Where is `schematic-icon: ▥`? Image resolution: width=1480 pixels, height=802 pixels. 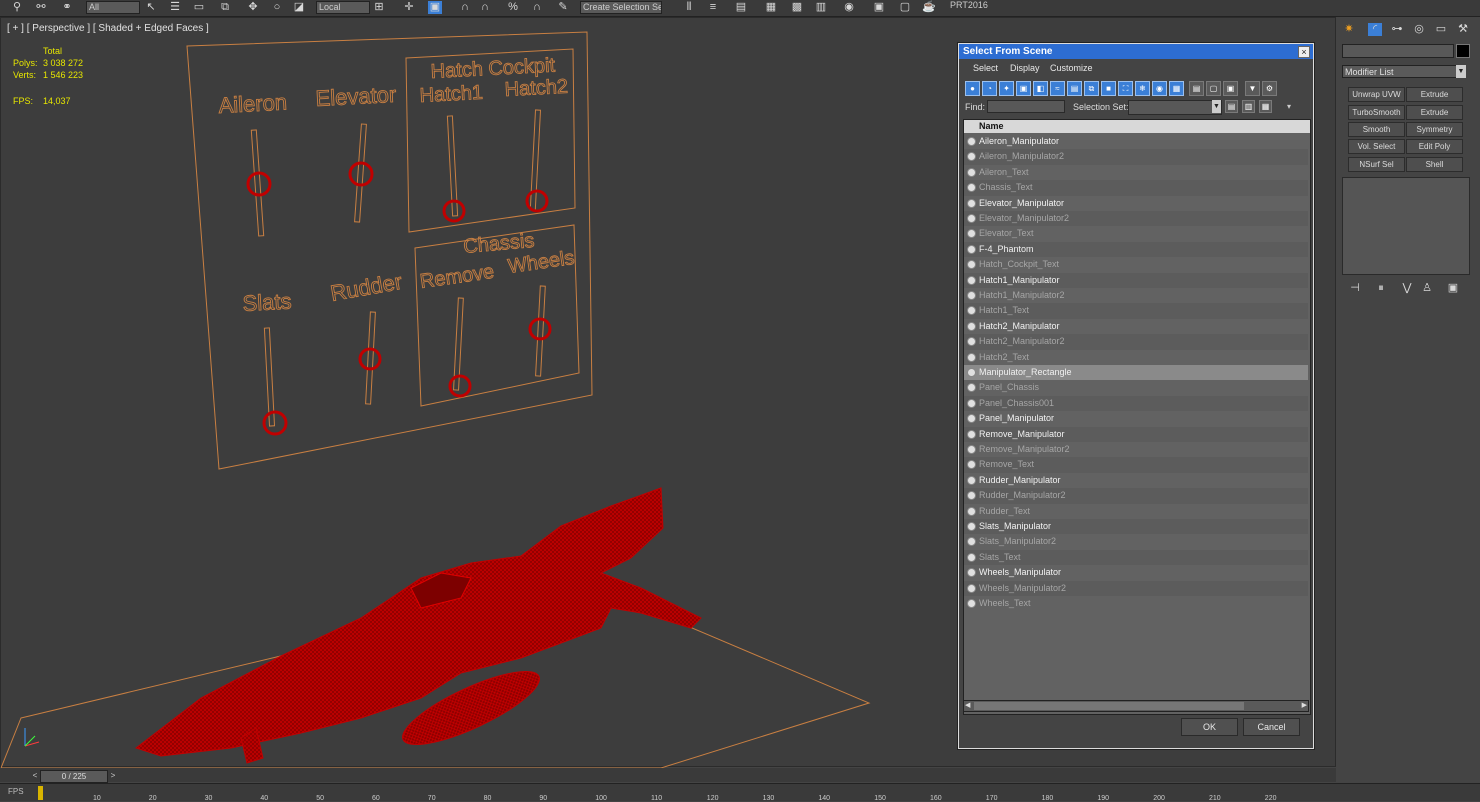 schematic-icon: ▥ is located at coordinates (821, 7).